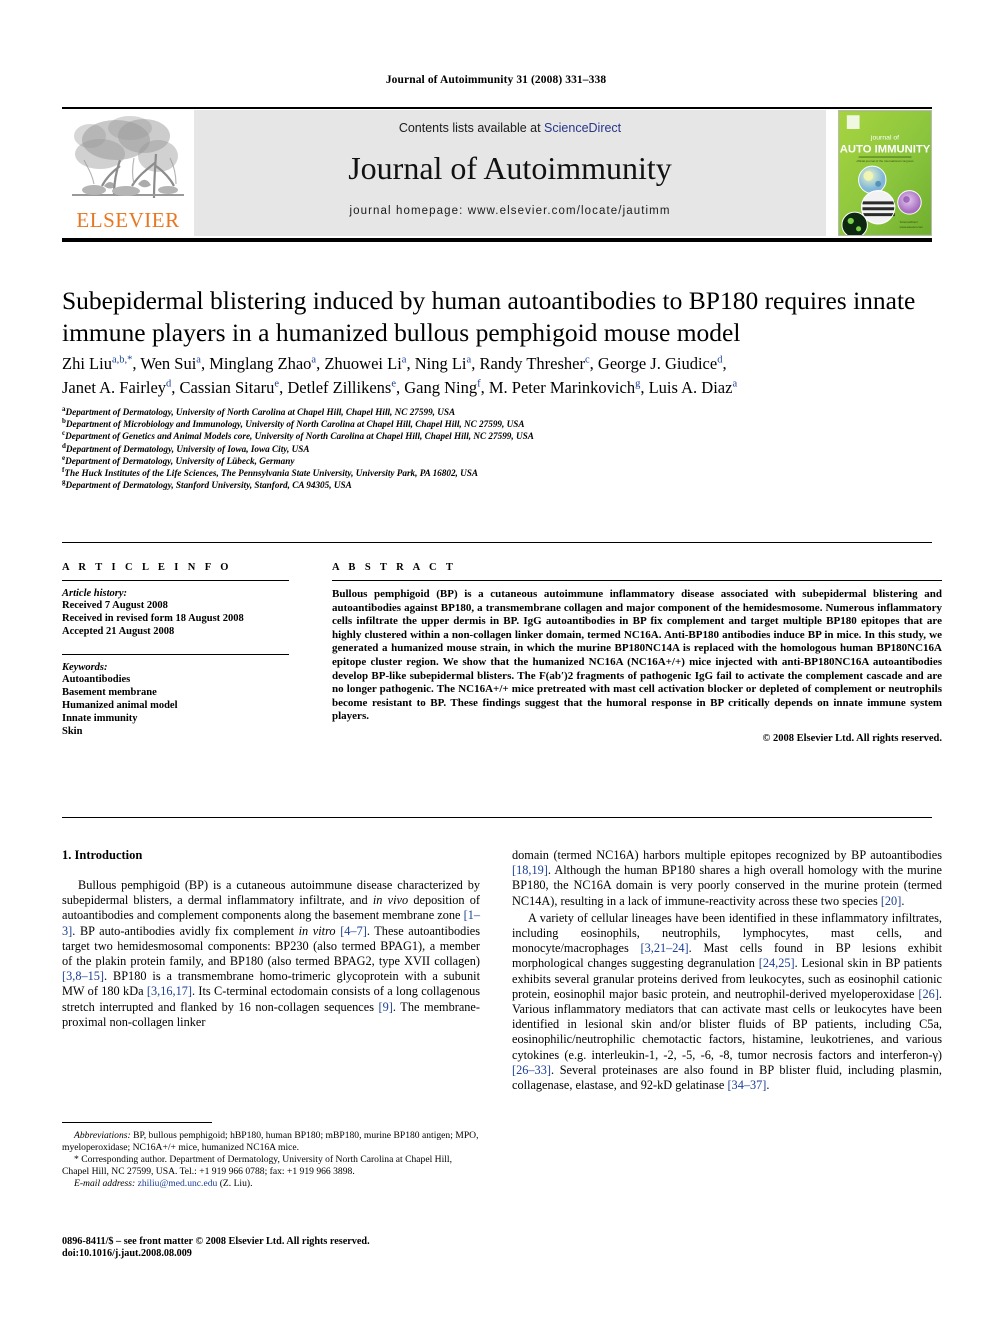  I want to click on citation-ref: [20], so click(891, 901).